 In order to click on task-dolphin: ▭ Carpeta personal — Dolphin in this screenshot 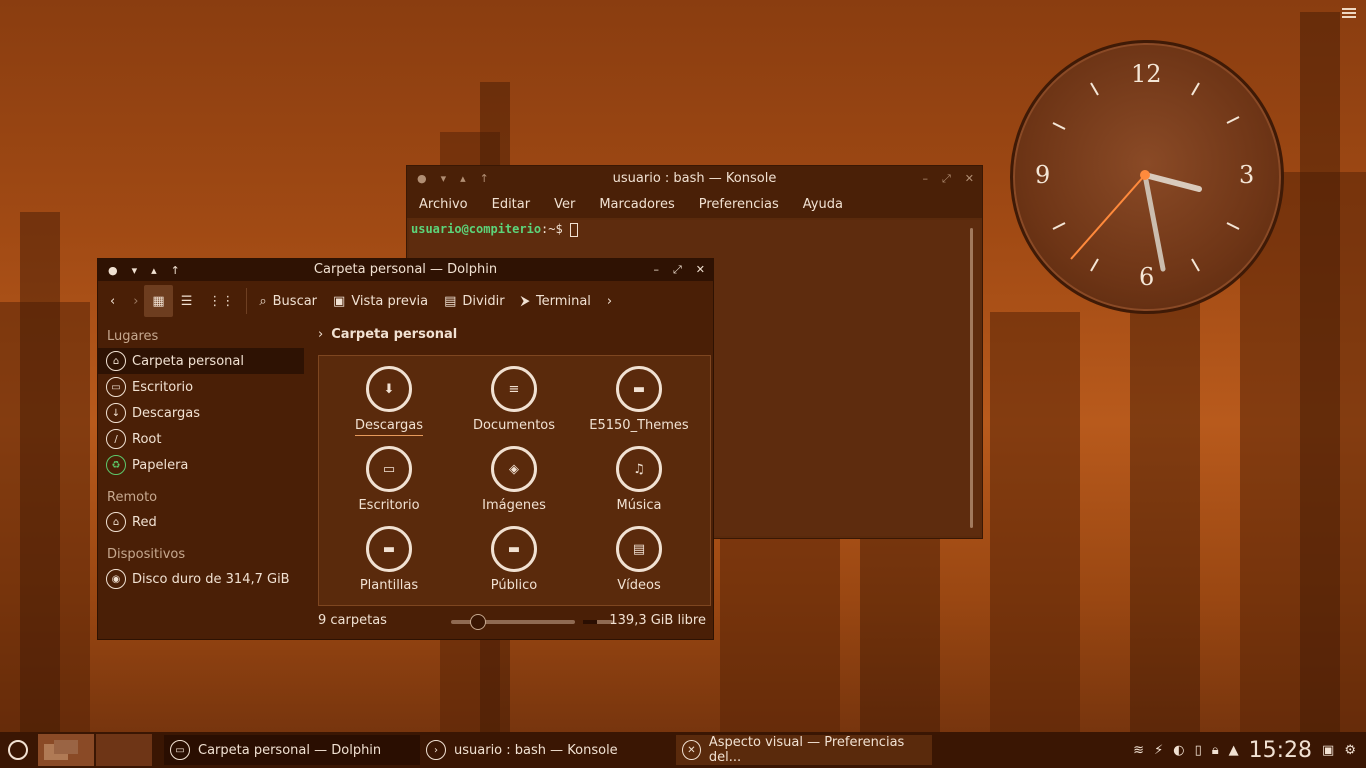, I will do `click(292, 750)`.